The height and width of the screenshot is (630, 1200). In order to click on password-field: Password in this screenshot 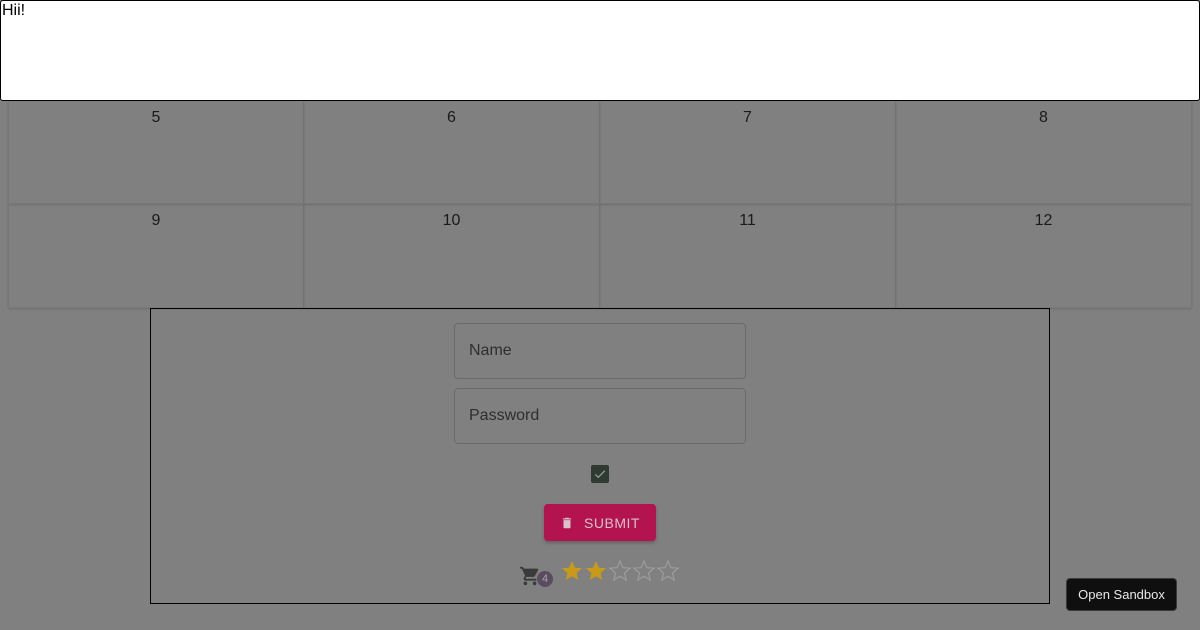, I will do `click(600, 416)`.